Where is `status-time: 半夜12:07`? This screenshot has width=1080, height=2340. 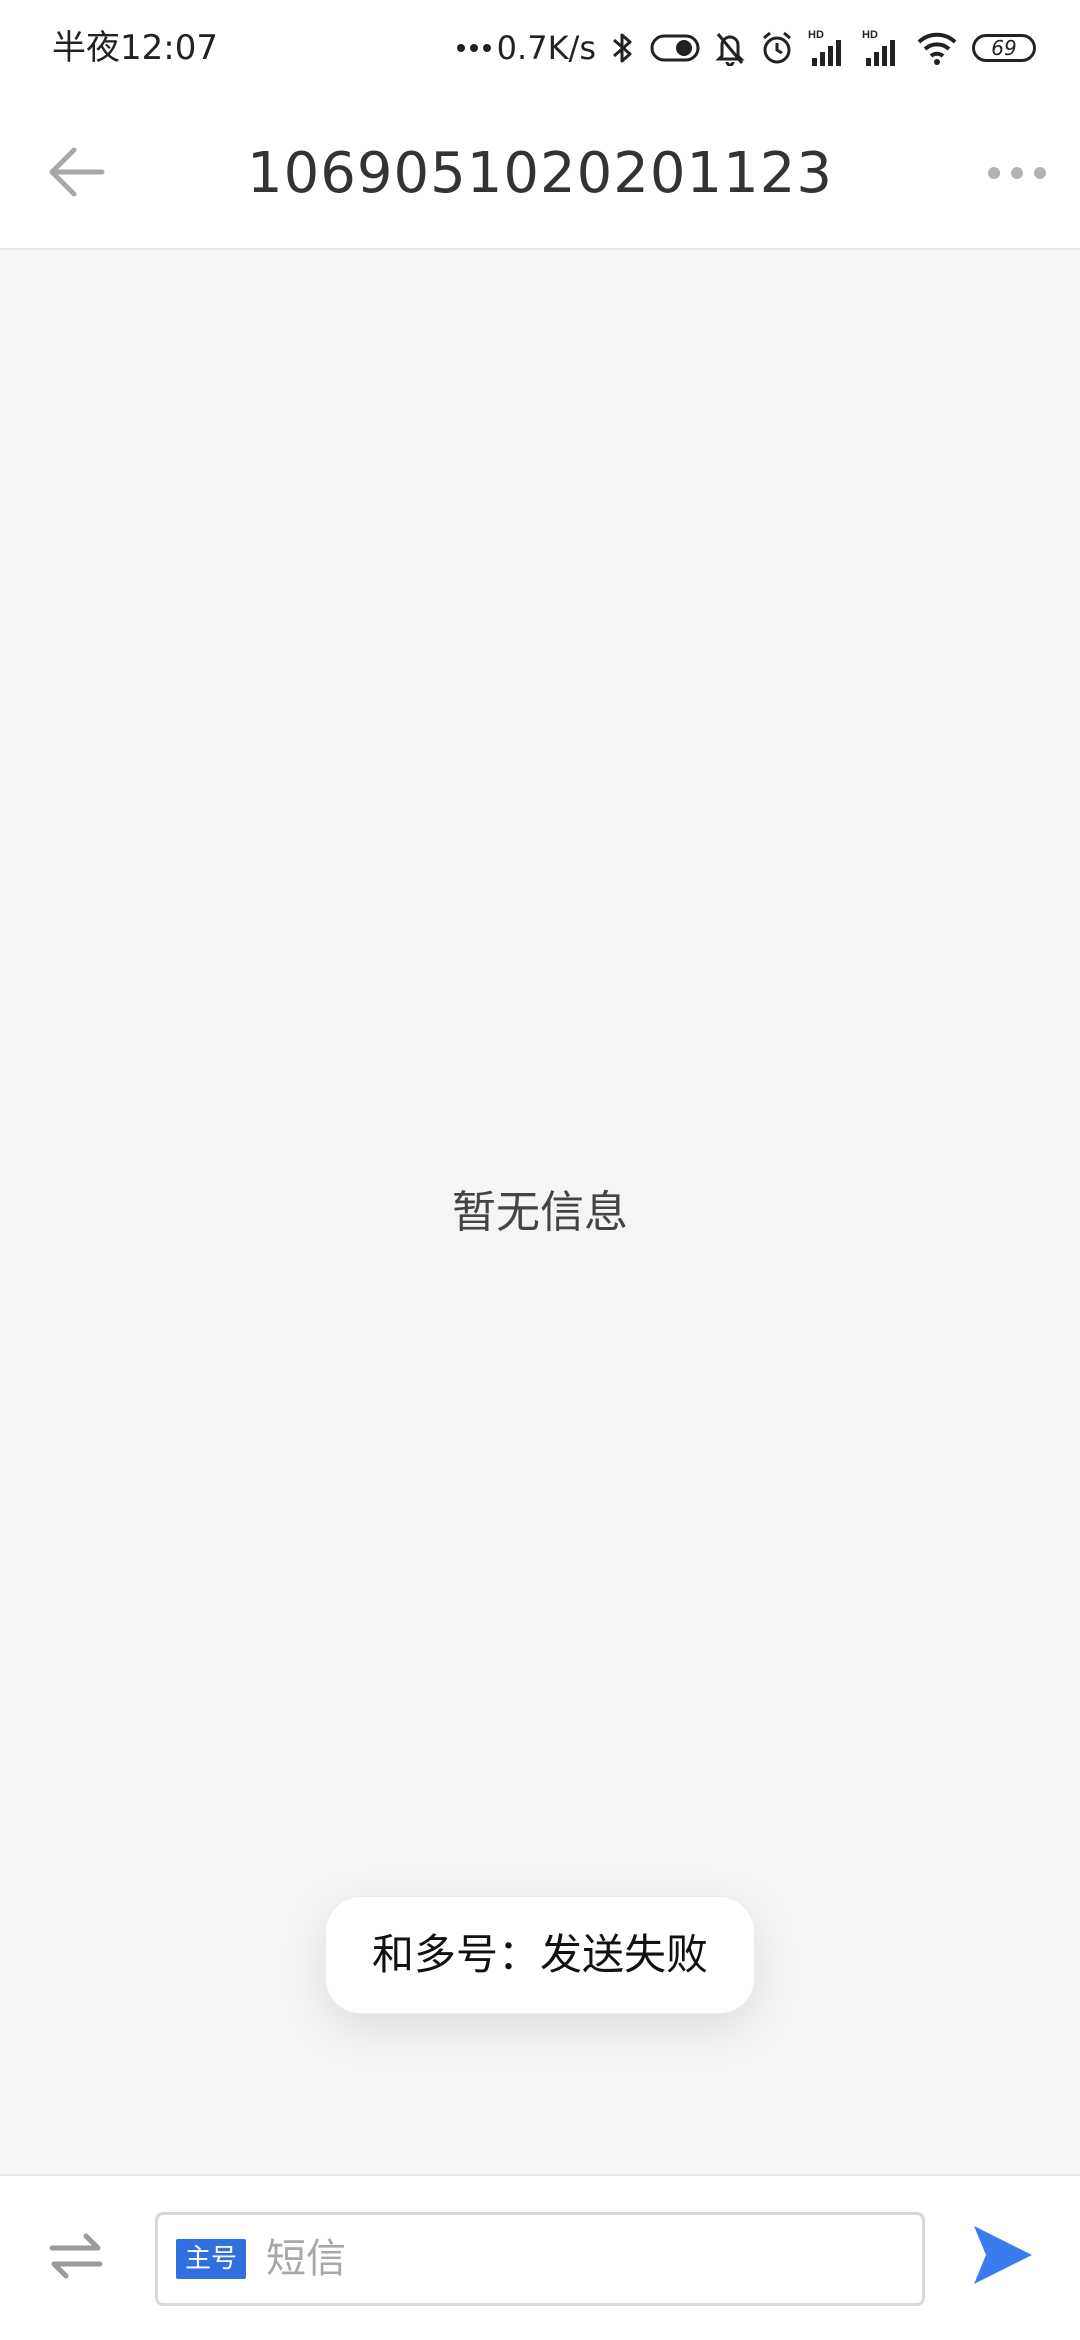
status-time: 半夜12:07 is located at coordinates (135, 48).